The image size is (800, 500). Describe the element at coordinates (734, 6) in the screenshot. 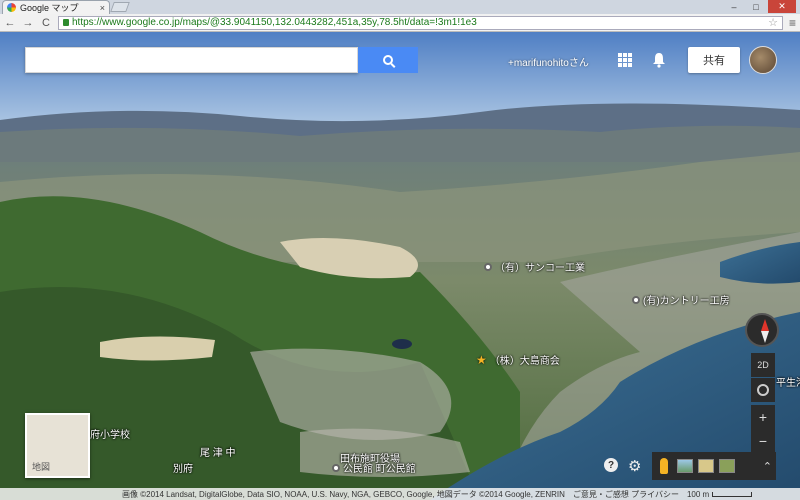

I see `minimize-button: –` at that location.